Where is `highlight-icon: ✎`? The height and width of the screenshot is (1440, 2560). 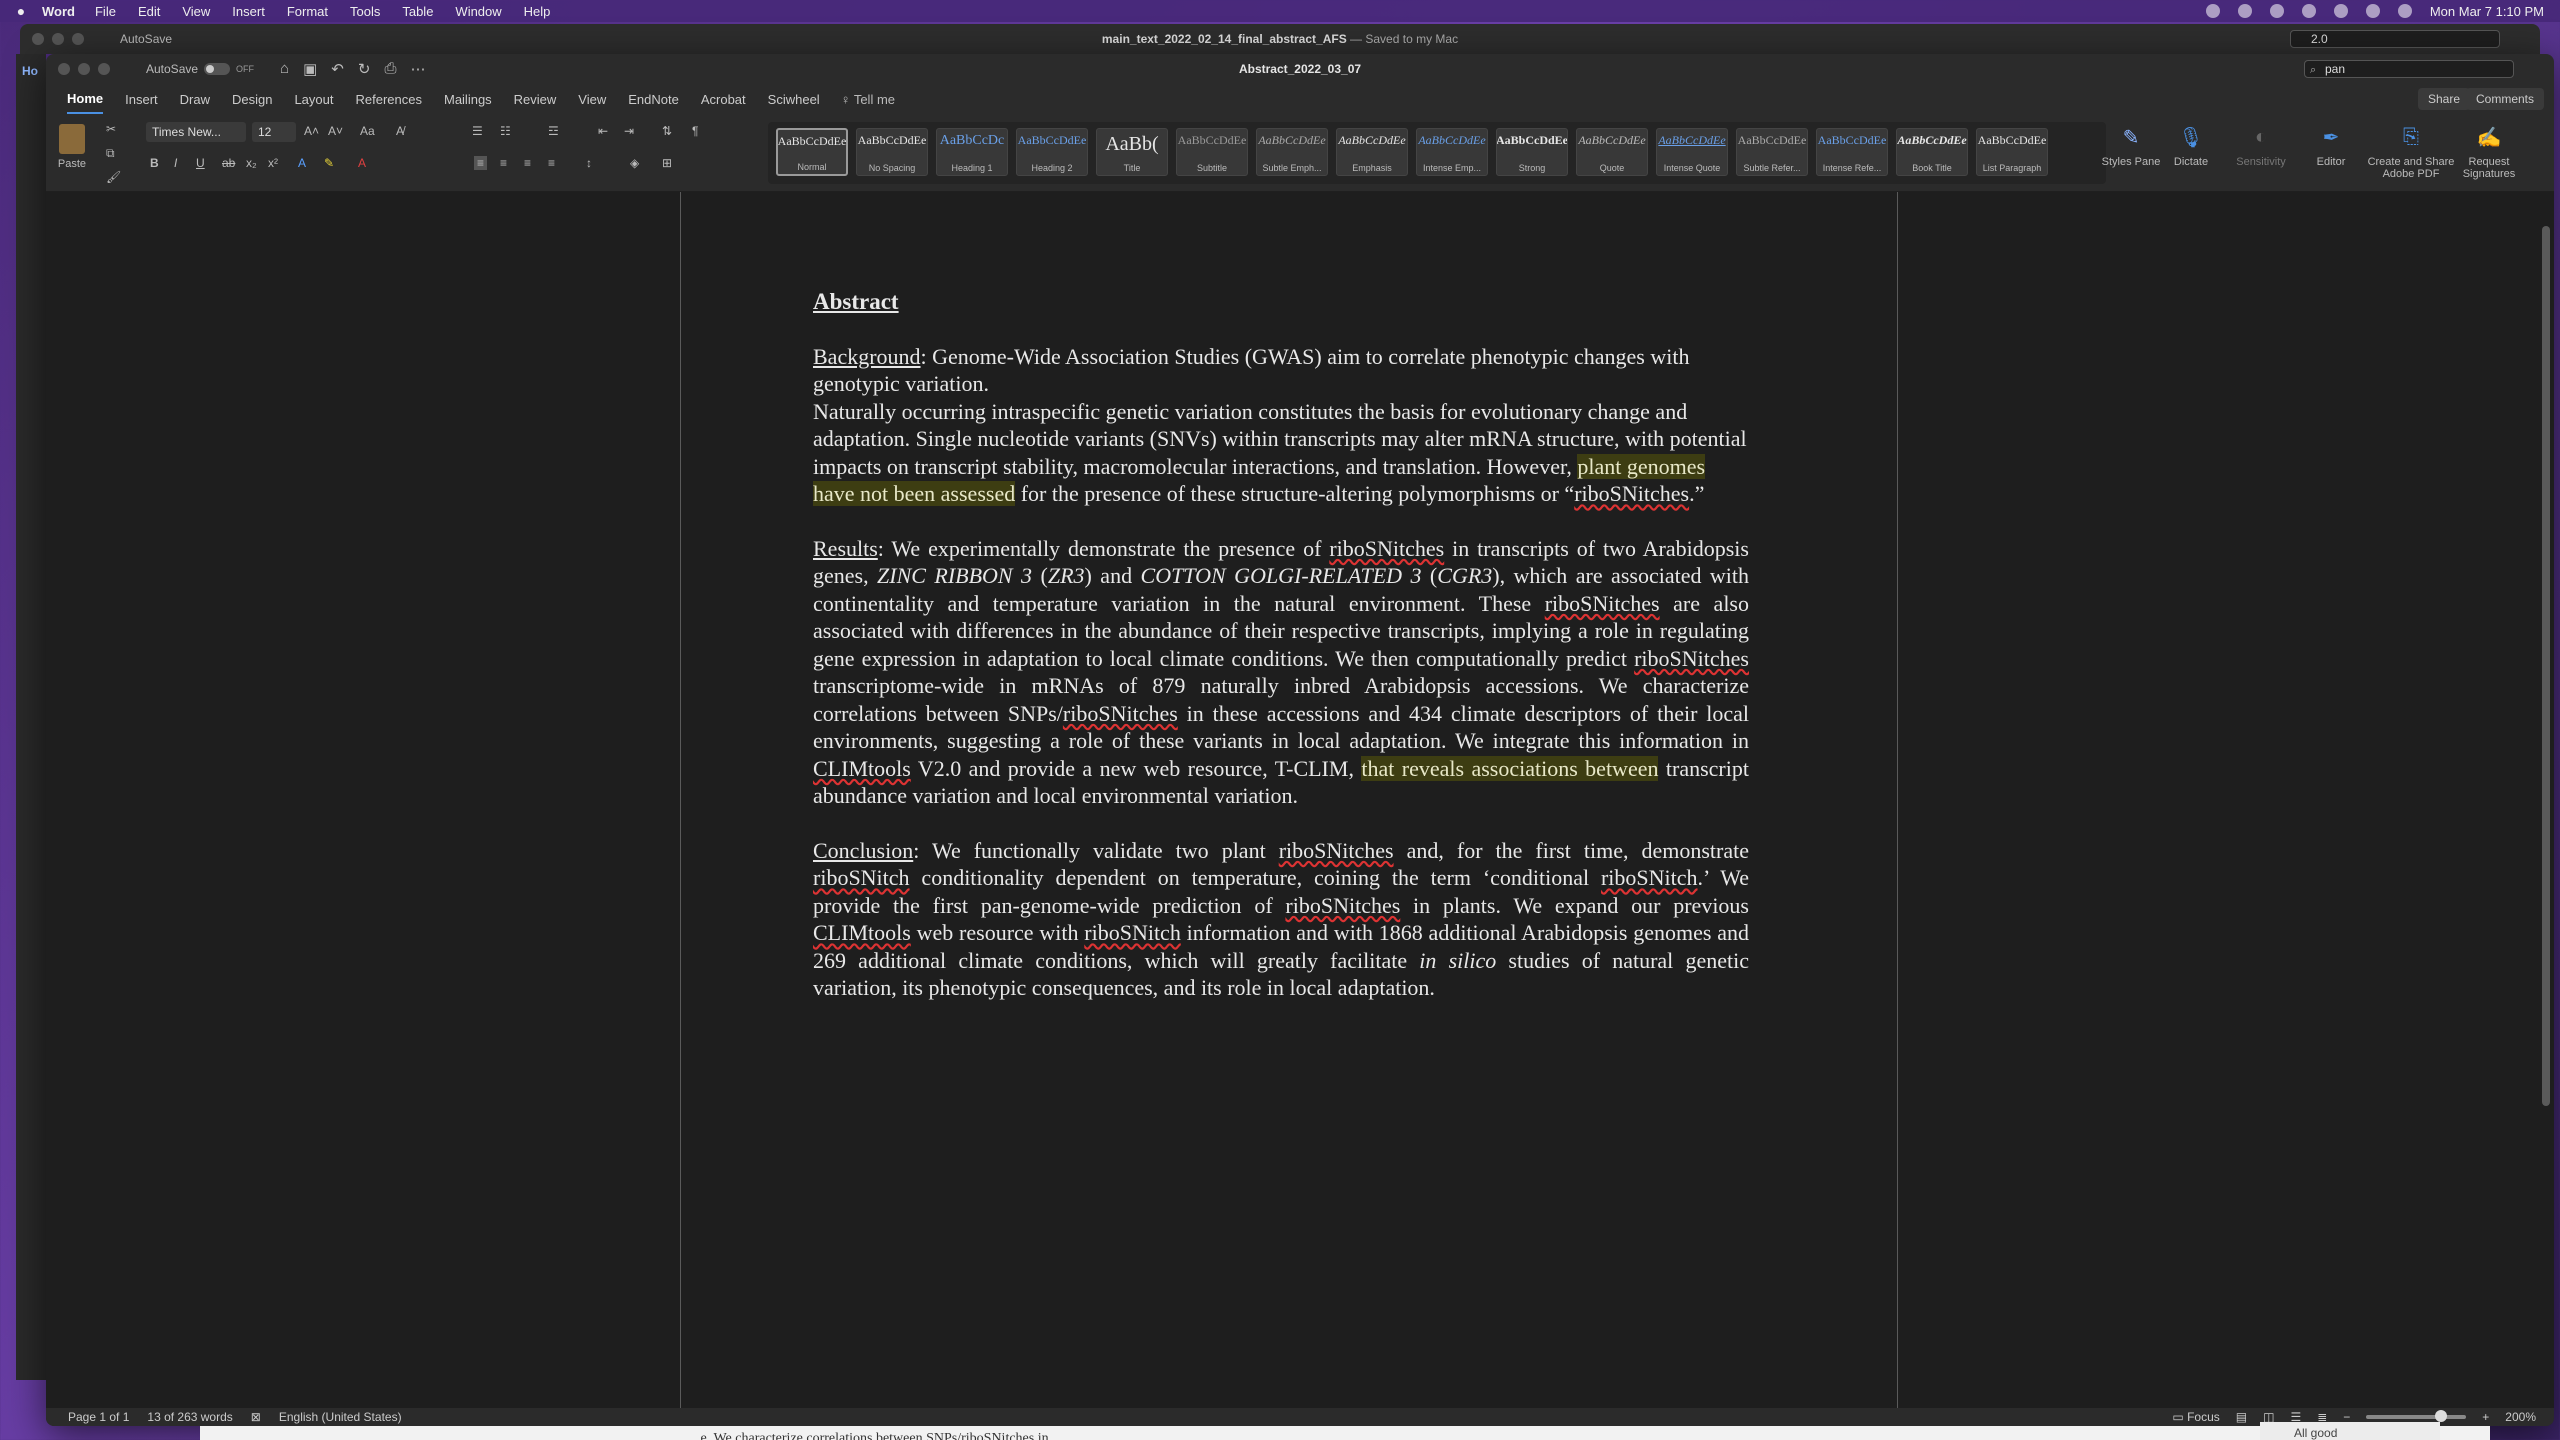
highlight-icon: ✎ is located at coordinates (329, 163).